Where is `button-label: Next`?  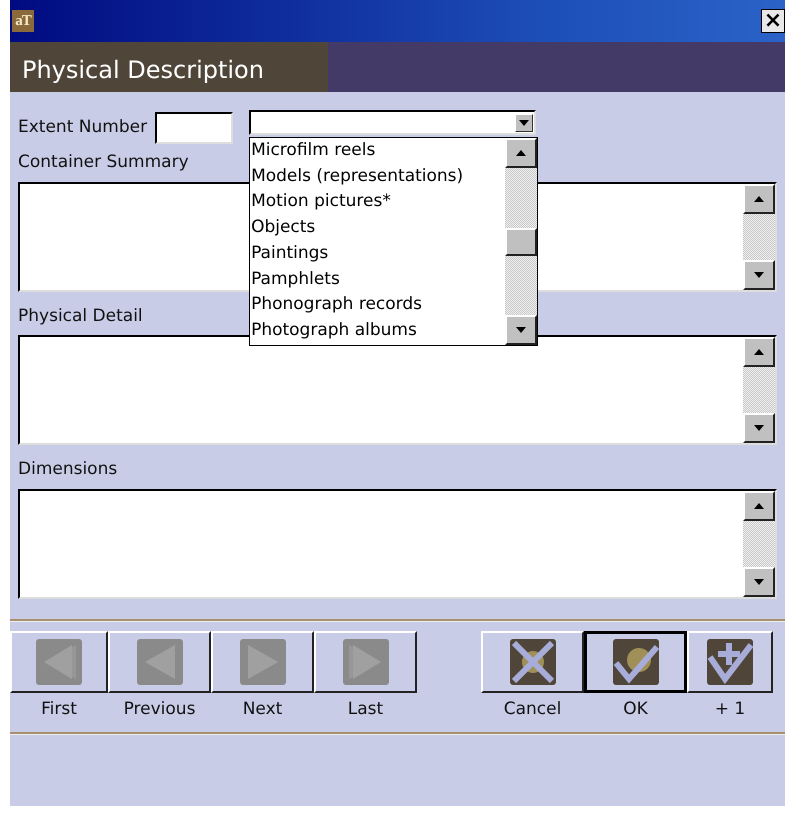
button-label: Next is located at coordinates (263, 709).